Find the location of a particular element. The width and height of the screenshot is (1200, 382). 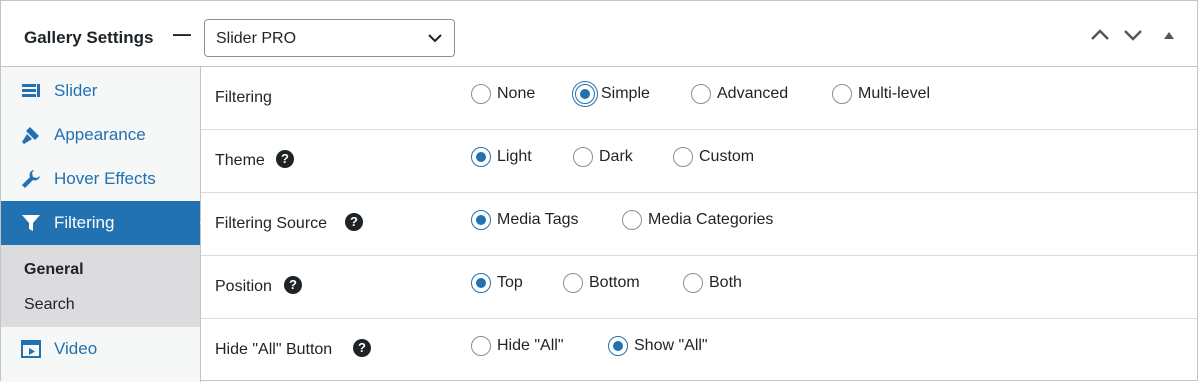

gallery-type-select: Slider PRO is located at coordinates (329, 38).